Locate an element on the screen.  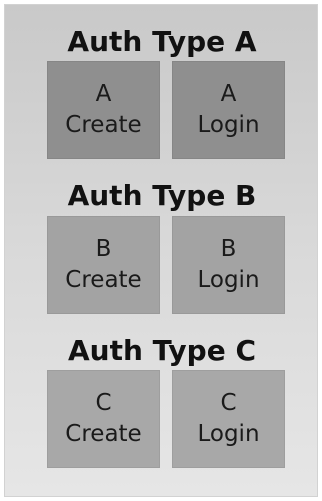
auth-c-login-button: C Login is located at coordinates (228, 419).